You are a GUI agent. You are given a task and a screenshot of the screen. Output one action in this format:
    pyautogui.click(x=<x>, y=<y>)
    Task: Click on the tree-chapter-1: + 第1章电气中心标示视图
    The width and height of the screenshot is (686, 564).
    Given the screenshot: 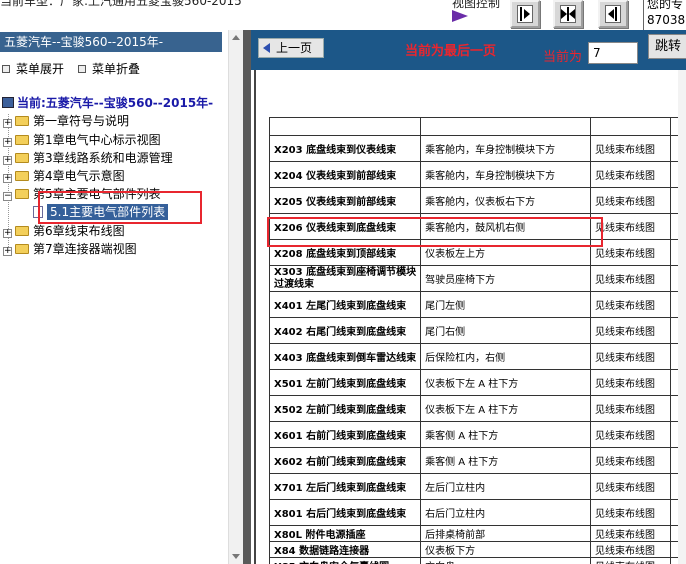 What is the action you would take?
    pyautogui.click(x=82, y=140)
    